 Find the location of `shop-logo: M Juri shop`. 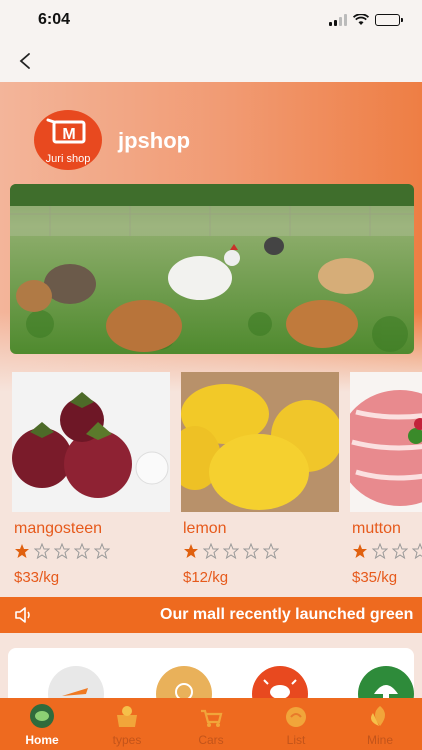

shop-logo: M Juri shop is located at coordinates (68, 140).